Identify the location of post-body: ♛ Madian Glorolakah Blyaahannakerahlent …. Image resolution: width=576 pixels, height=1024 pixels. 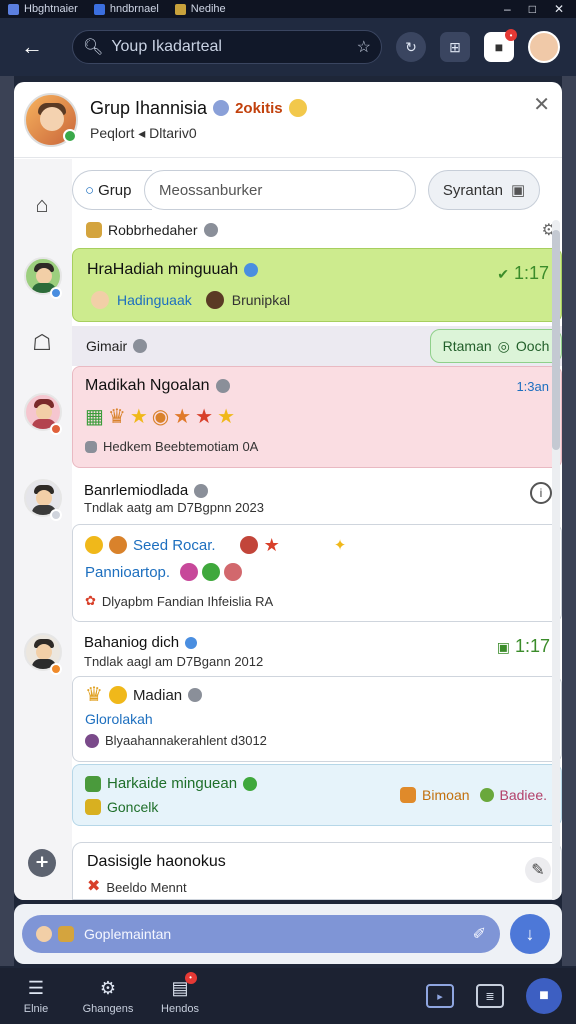
(317, 719).